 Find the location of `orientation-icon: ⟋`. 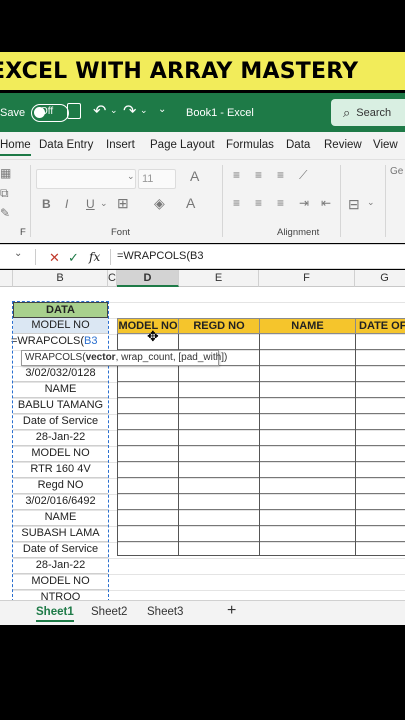

orientation-icon: ⟋ is located at coordinates (303, 175).